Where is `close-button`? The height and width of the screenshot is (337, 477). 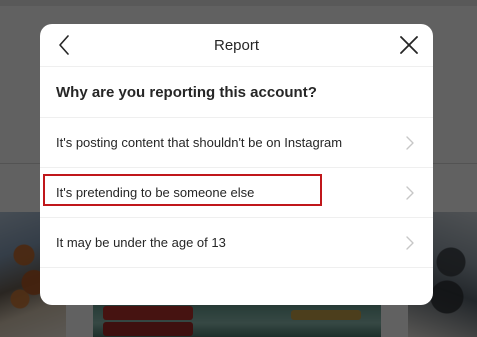 close-button is located at coordinates (409, 45).